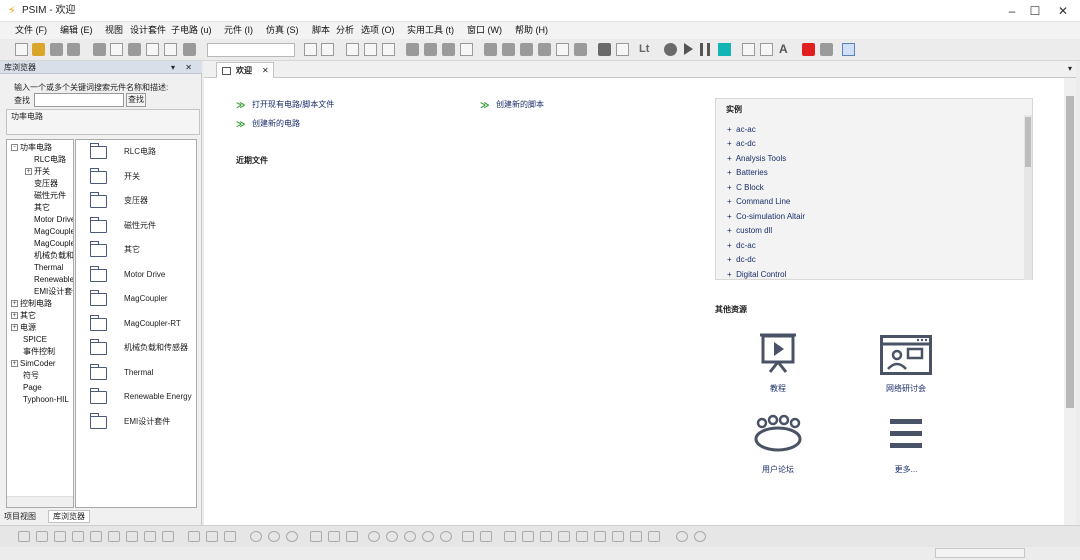  What do you see at coordinates (1070, 252) in the screenshot?
I see `document-scroll-thumb` at bounding box center [1070, 252].